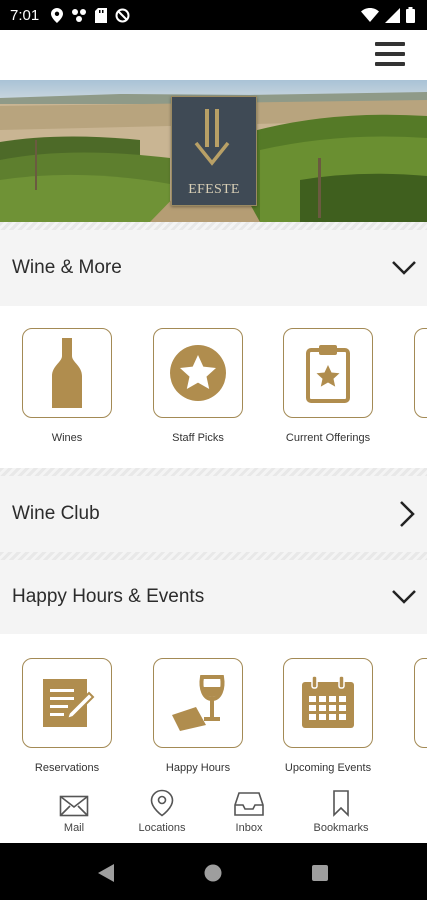  What do you see at coordinates (122, 15) in the screenshot?
I see `do-not-disturb-icon` at bounding box center [122, 15].